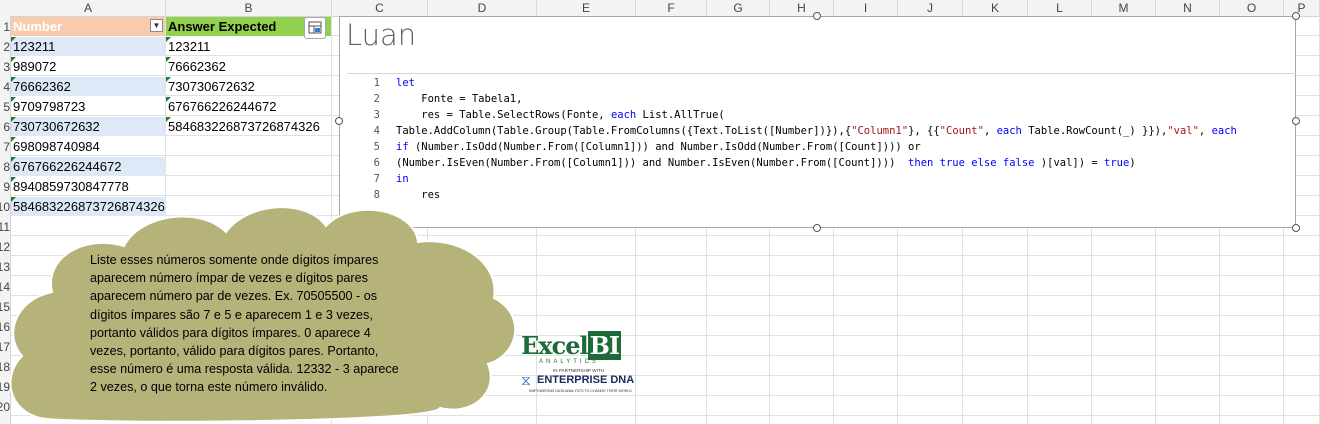 The image size is (1320, 424). What do you see at coordinates (88, 86) in the screenshot?
I see `number-cell: 76662362` at bounding box center [88, 86].